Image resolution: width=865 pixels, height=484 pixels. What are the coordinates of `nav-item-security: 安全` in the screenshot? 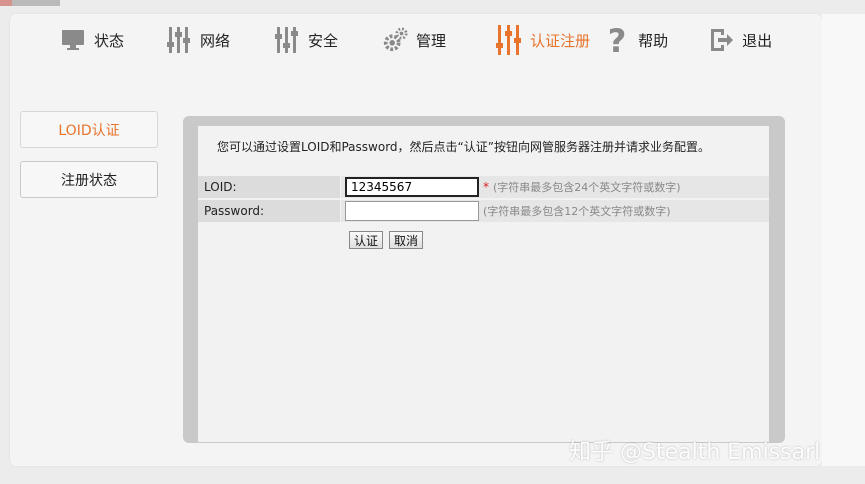 It's located at (306, 40).